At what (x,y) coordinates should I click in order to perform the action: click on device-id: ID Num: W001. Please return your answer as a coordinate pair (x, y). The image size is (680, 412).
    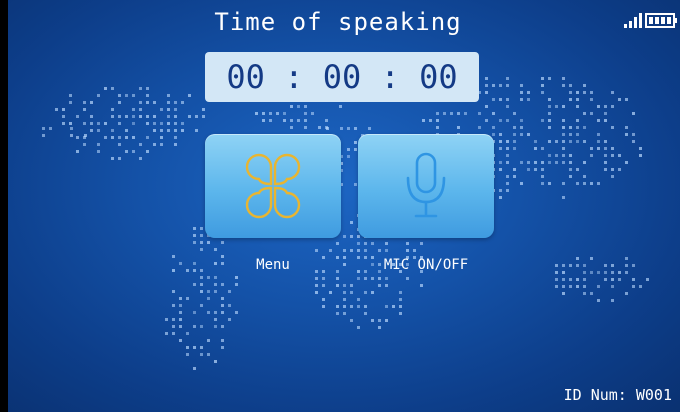
    Looking at the image, I should click on (617, 395).